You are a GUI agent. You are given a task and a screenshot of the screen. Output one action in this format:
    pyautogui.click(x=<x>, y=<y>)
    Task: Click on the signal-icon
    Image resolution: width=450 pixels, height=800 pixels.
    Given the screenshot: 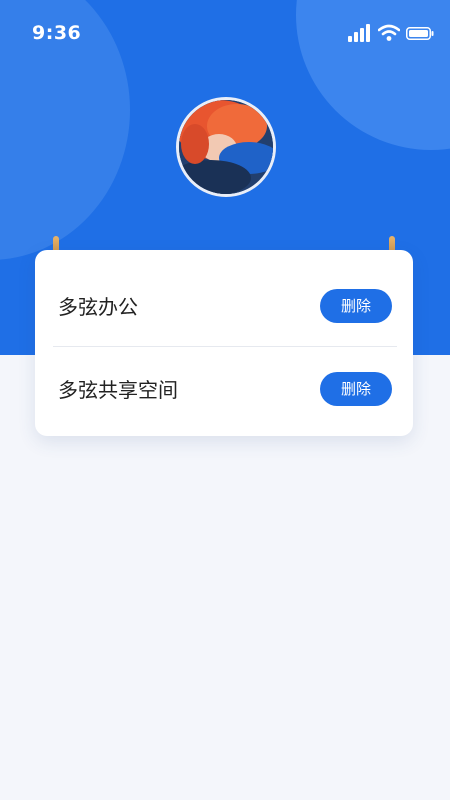 What is the action you would take?
    pyautogui.click(x=359, y=33)
    